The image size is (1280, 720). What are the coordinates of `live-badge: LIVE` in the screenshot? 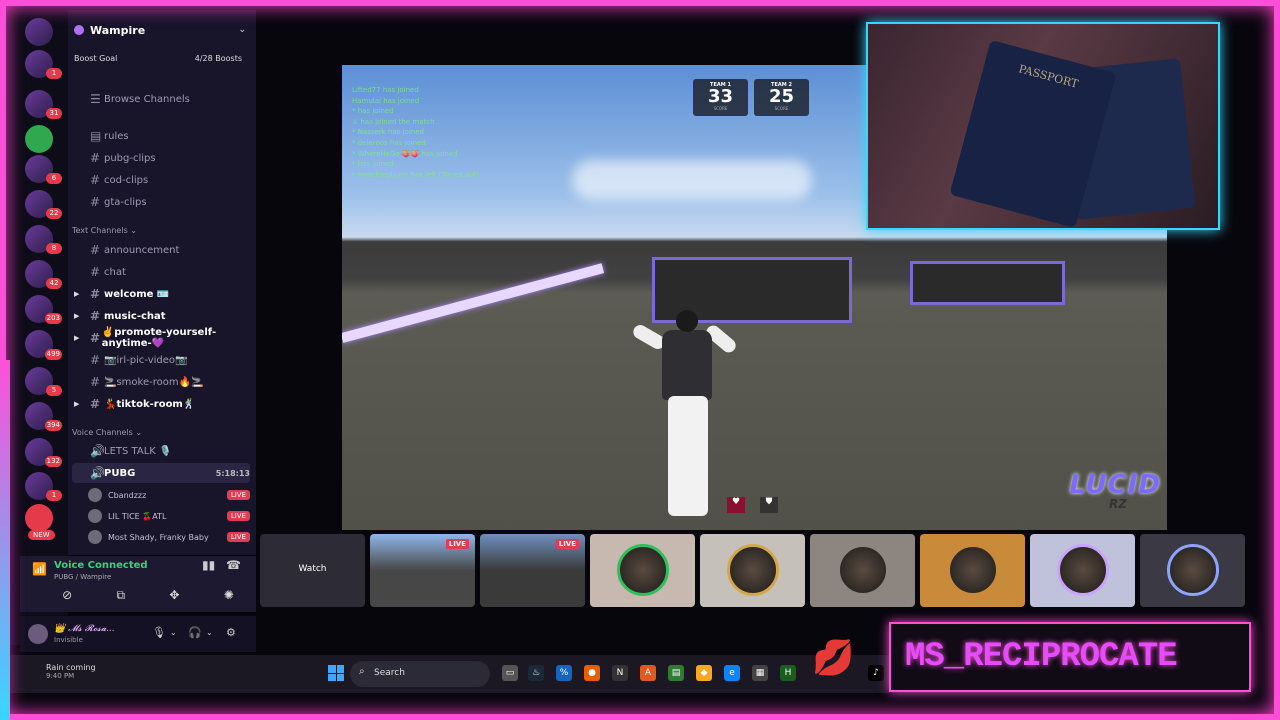 It's located at (238, 537).